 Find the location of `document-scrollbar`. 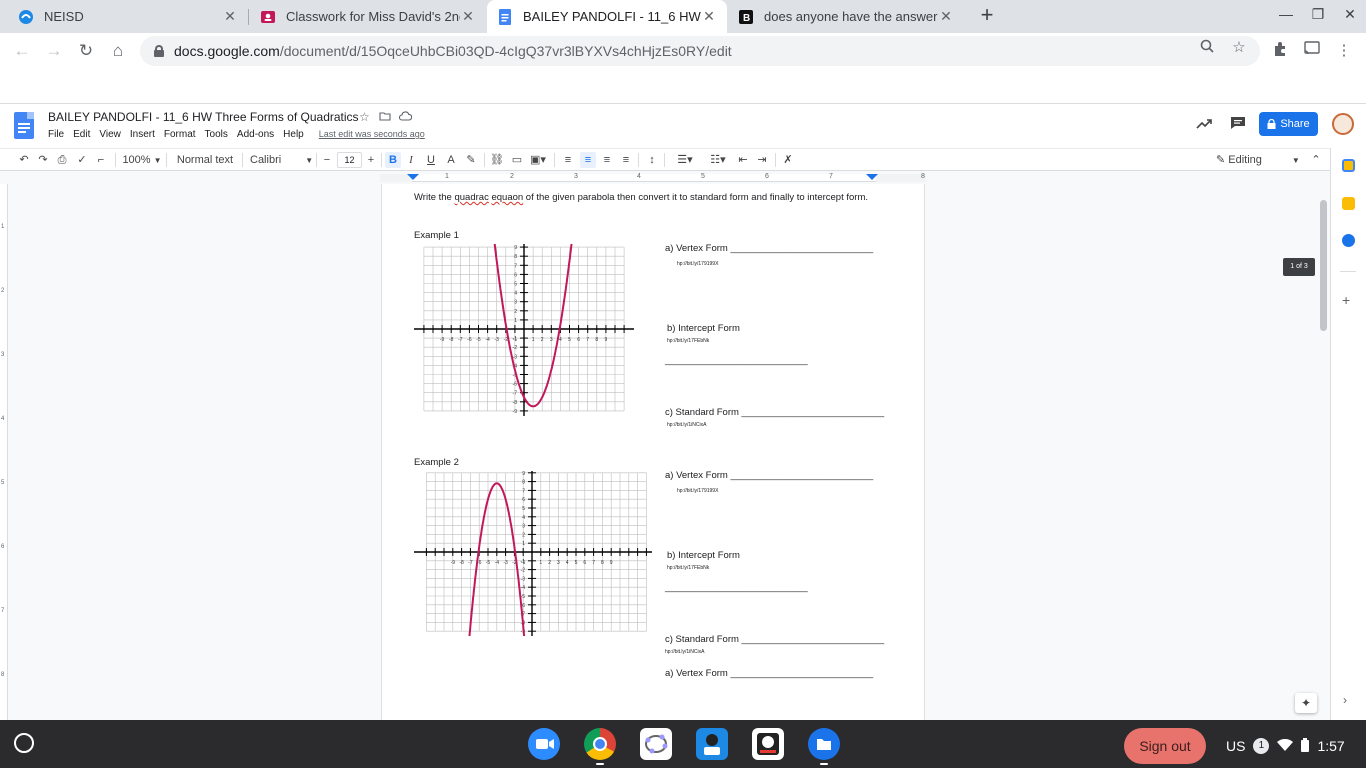

document-scrollbar is located at coordinates (1323, 265).